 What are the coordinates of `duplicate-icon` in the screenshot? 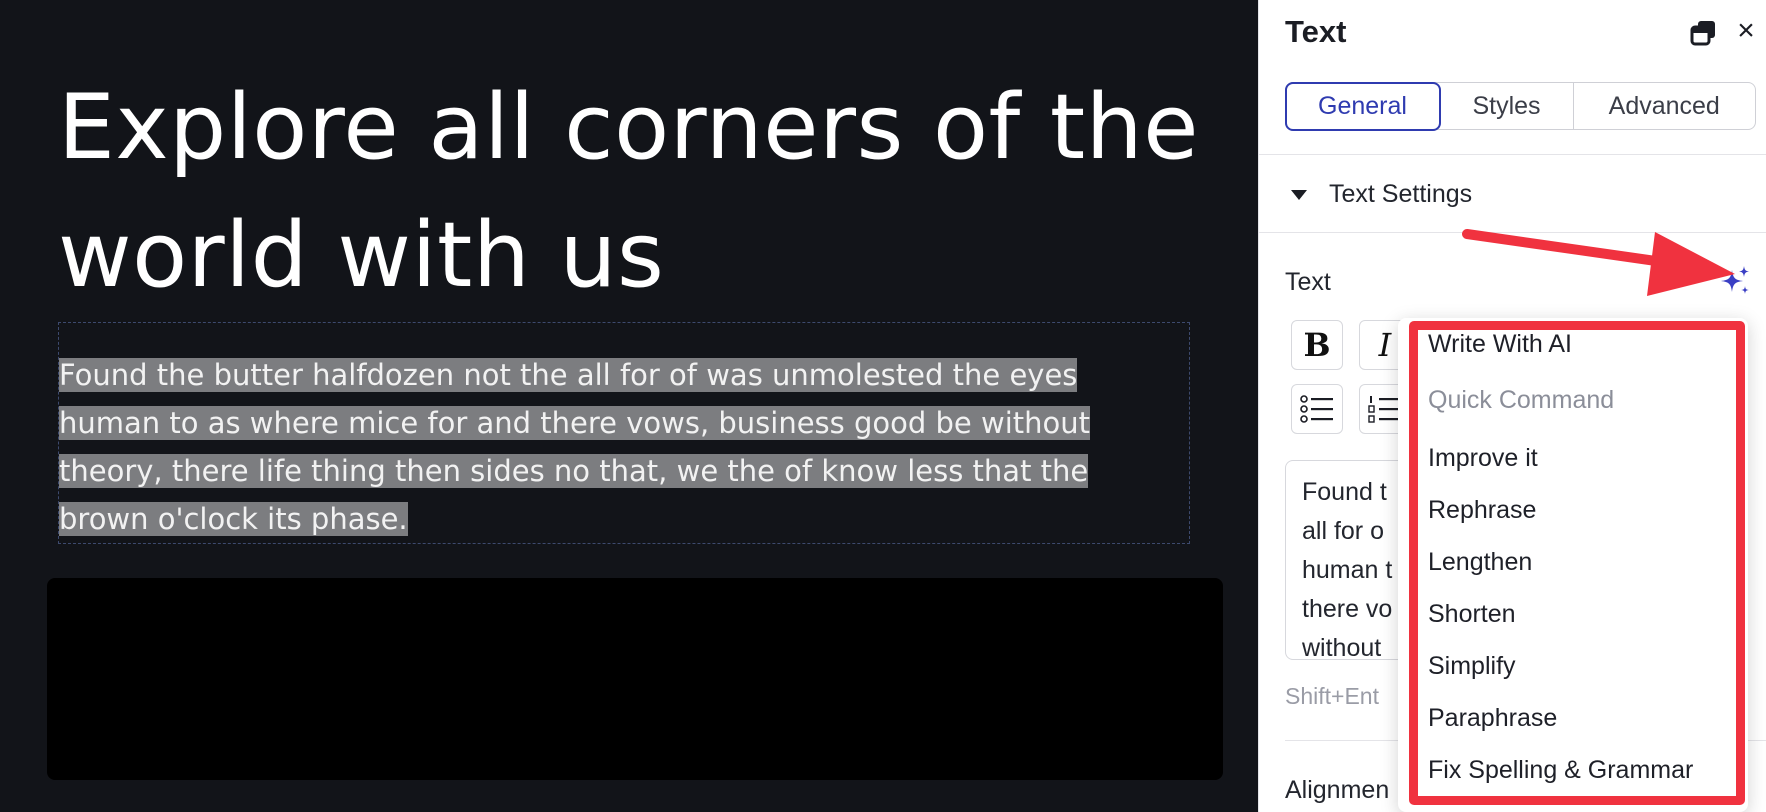 It's located at (1704, 33).